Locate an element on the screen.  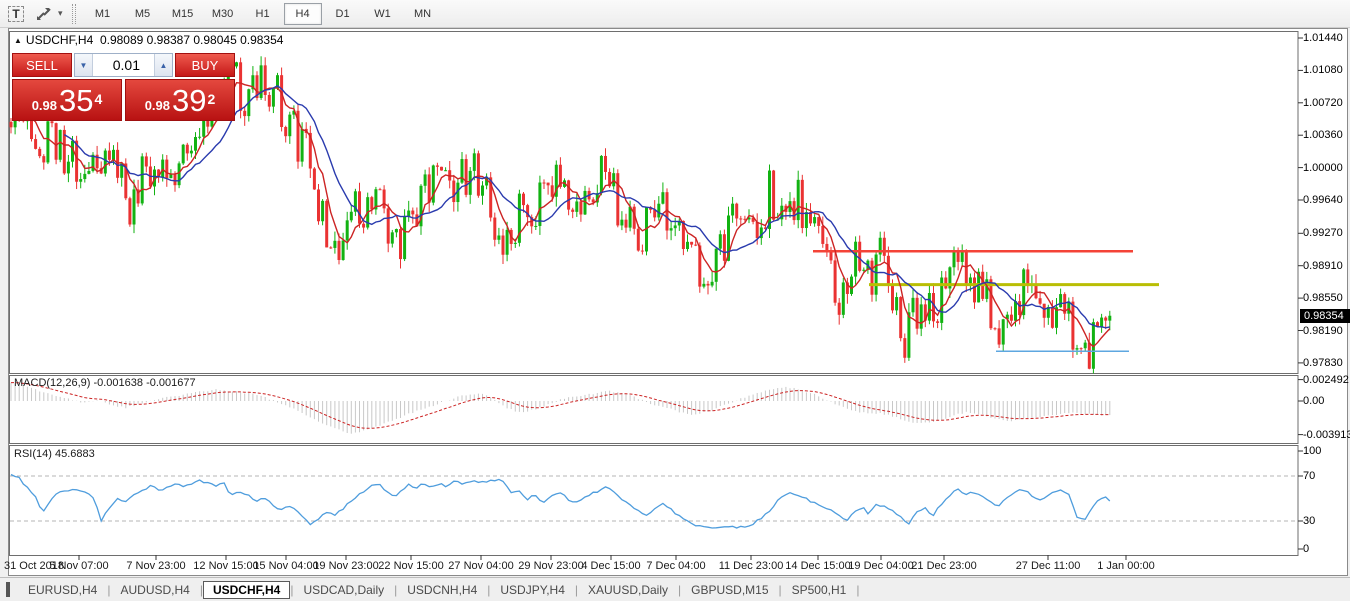
timeframe-buttons: M1 M5 M15 M30 H1 H4 D1 W1 MN is located at coordinates (263, 13).